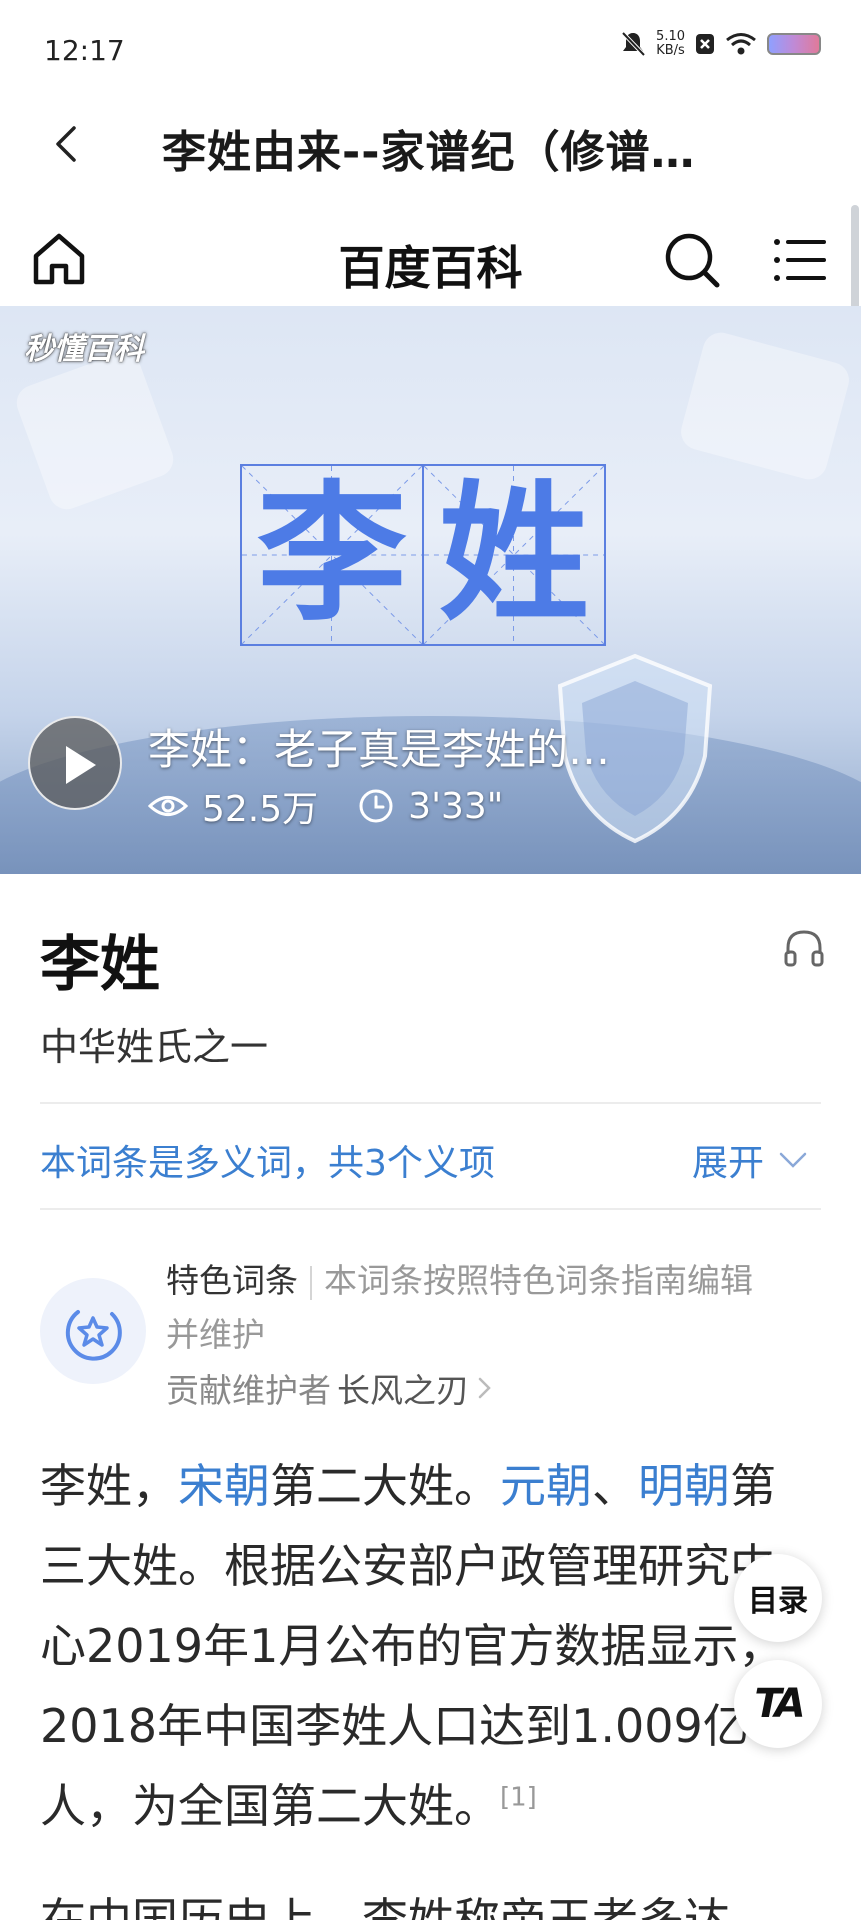  I want to click on video-meta: 52.5万 3'33", so click(325, 806).